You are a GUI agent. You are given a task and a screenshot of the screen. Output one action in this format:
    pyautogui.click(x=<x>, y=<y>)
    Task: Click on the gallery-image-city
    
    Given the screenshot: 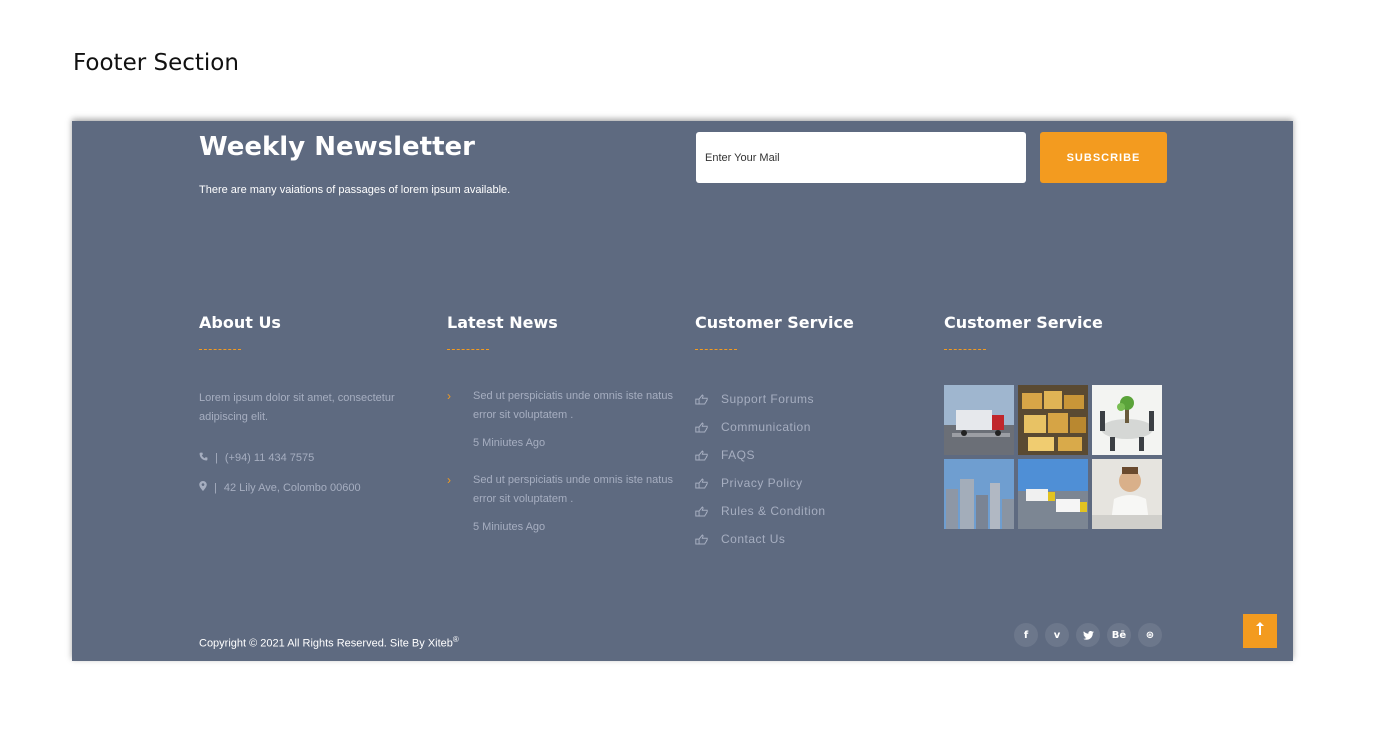 What is the action you would take?
    pyautogui.click(x=979, y=494)
    